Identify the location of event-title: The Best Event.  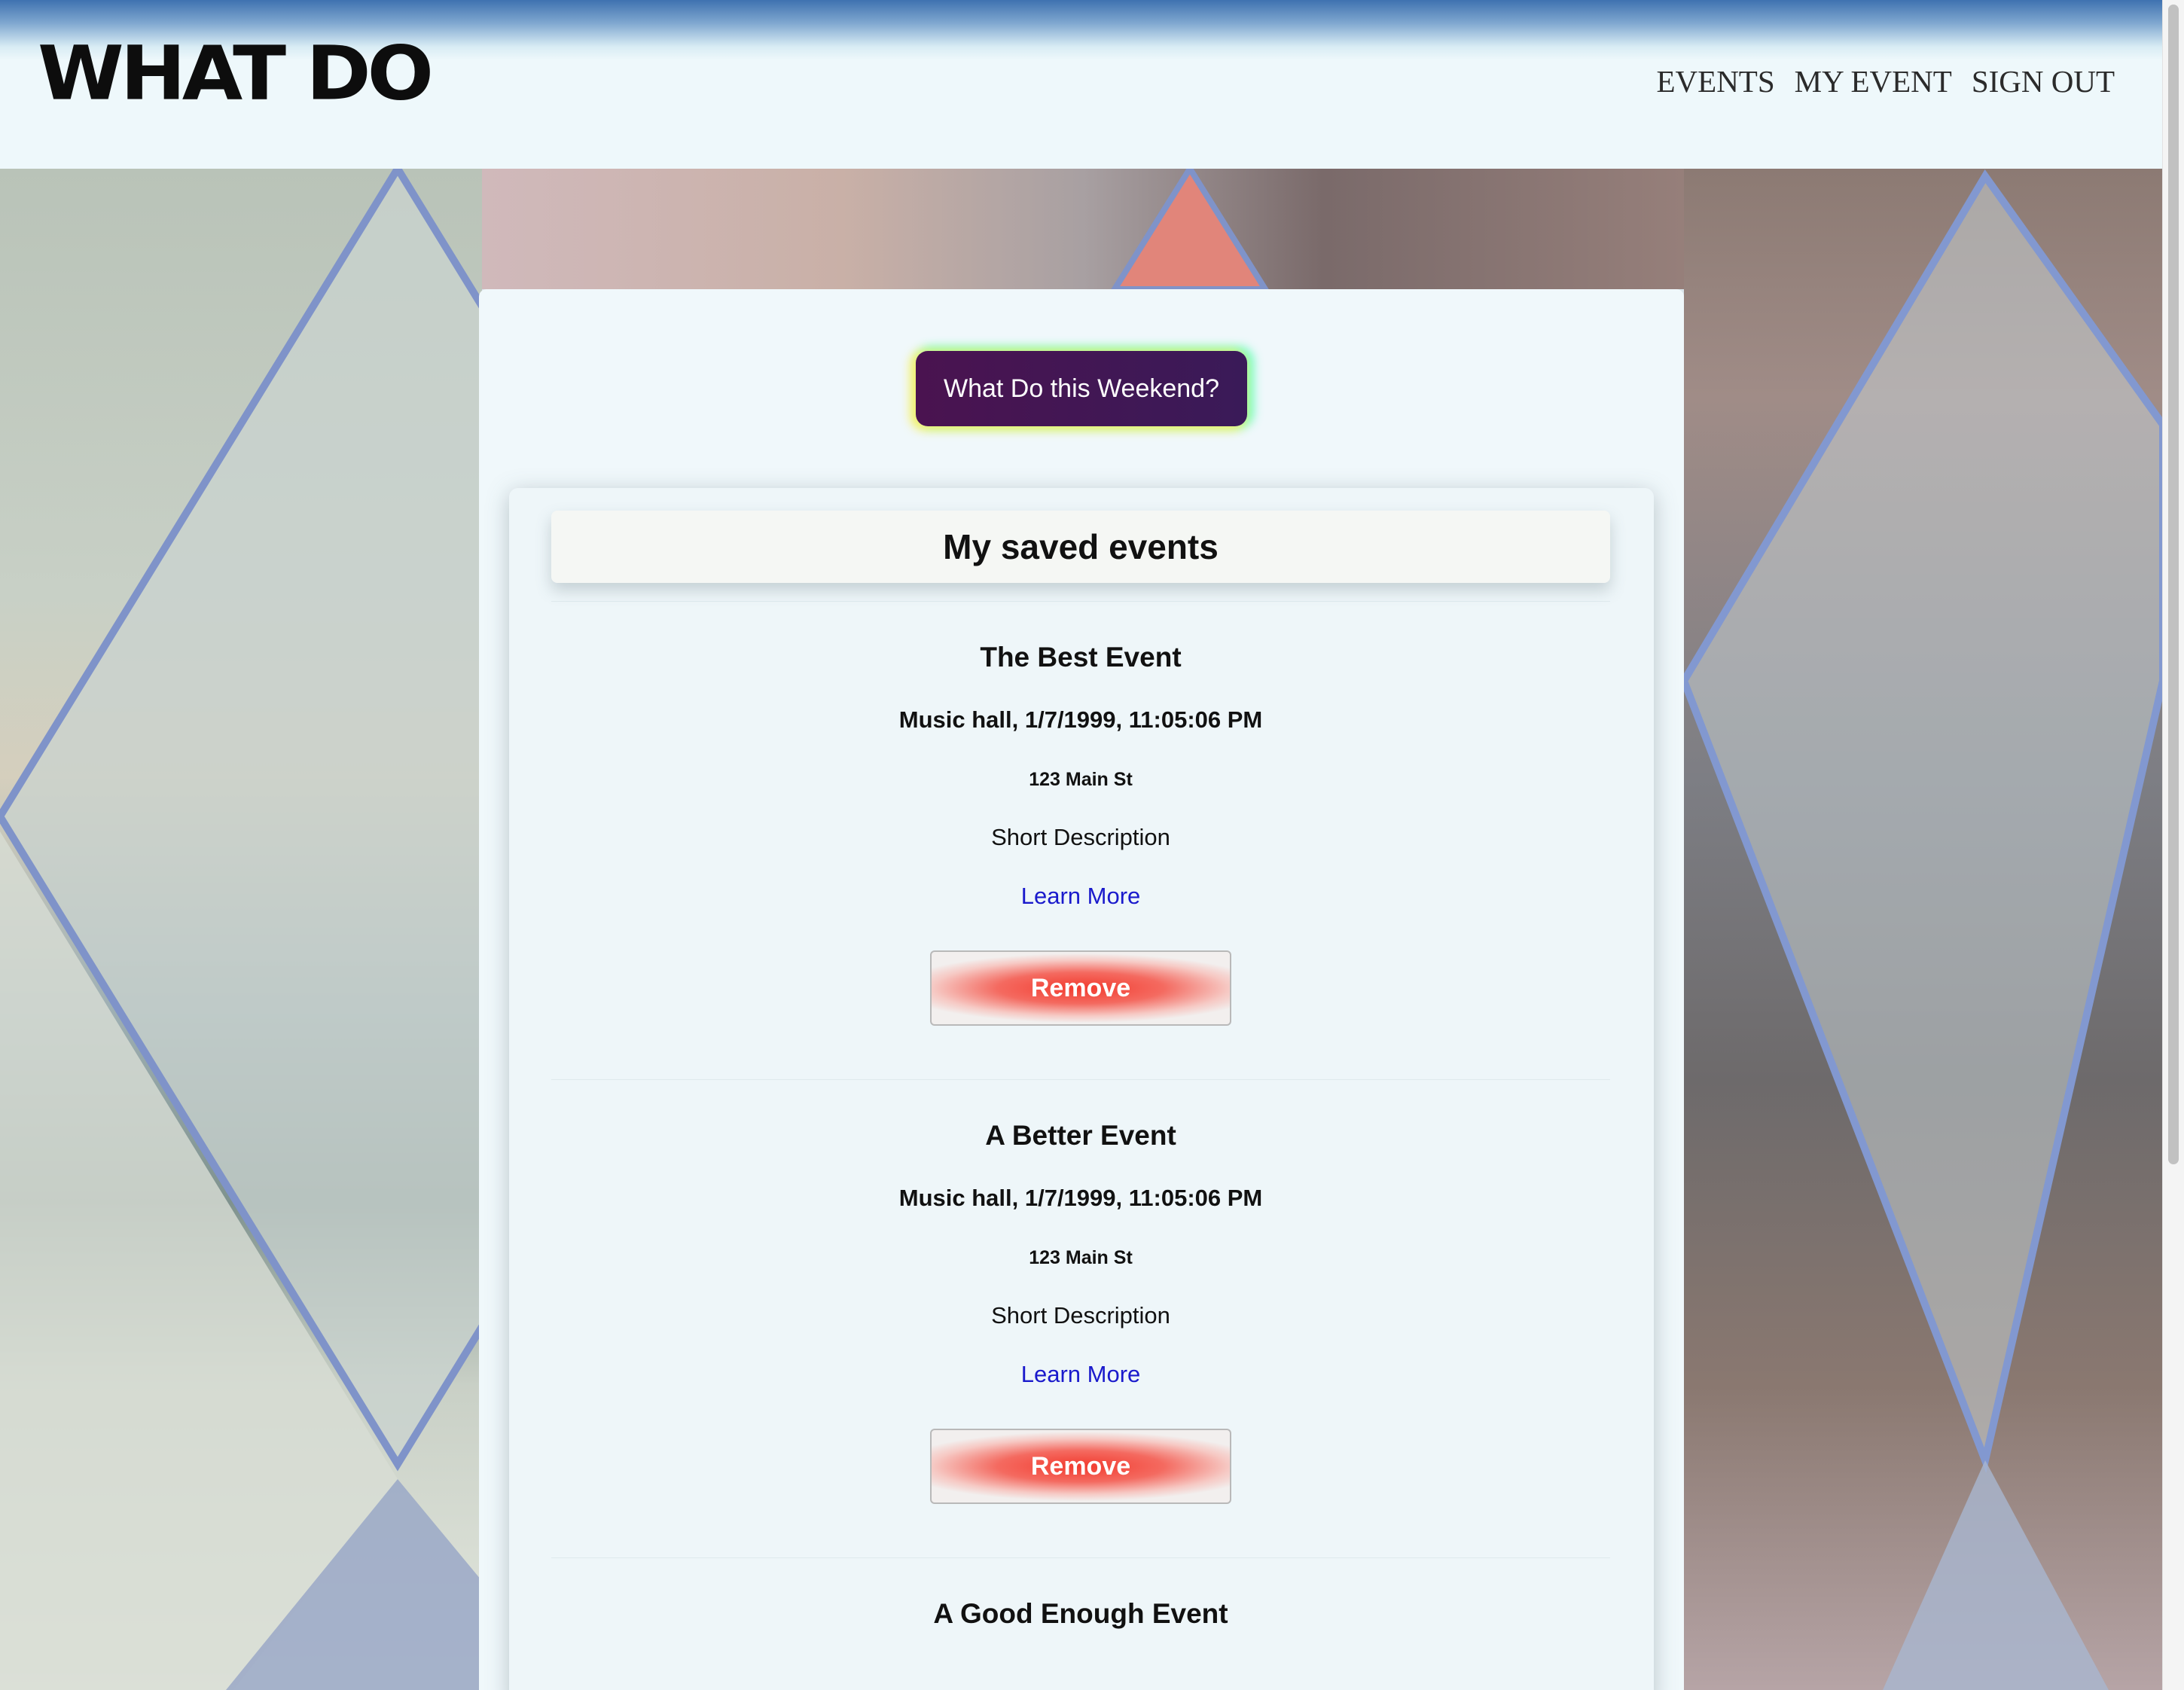
(1081, 657).